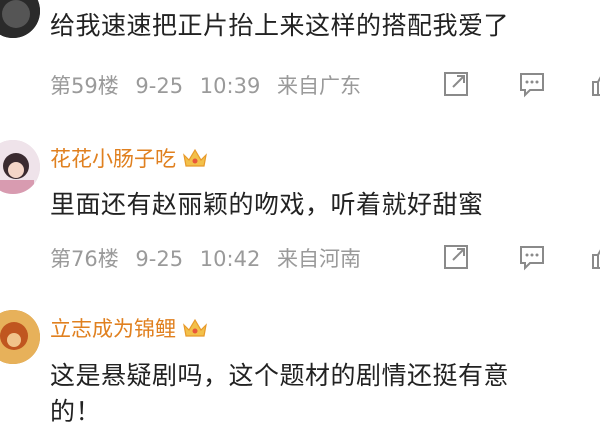 The image size is (600, 428). I want to click on comment-meta: 第76楼 9-25 10:42 来自河南, so click(210, 258).